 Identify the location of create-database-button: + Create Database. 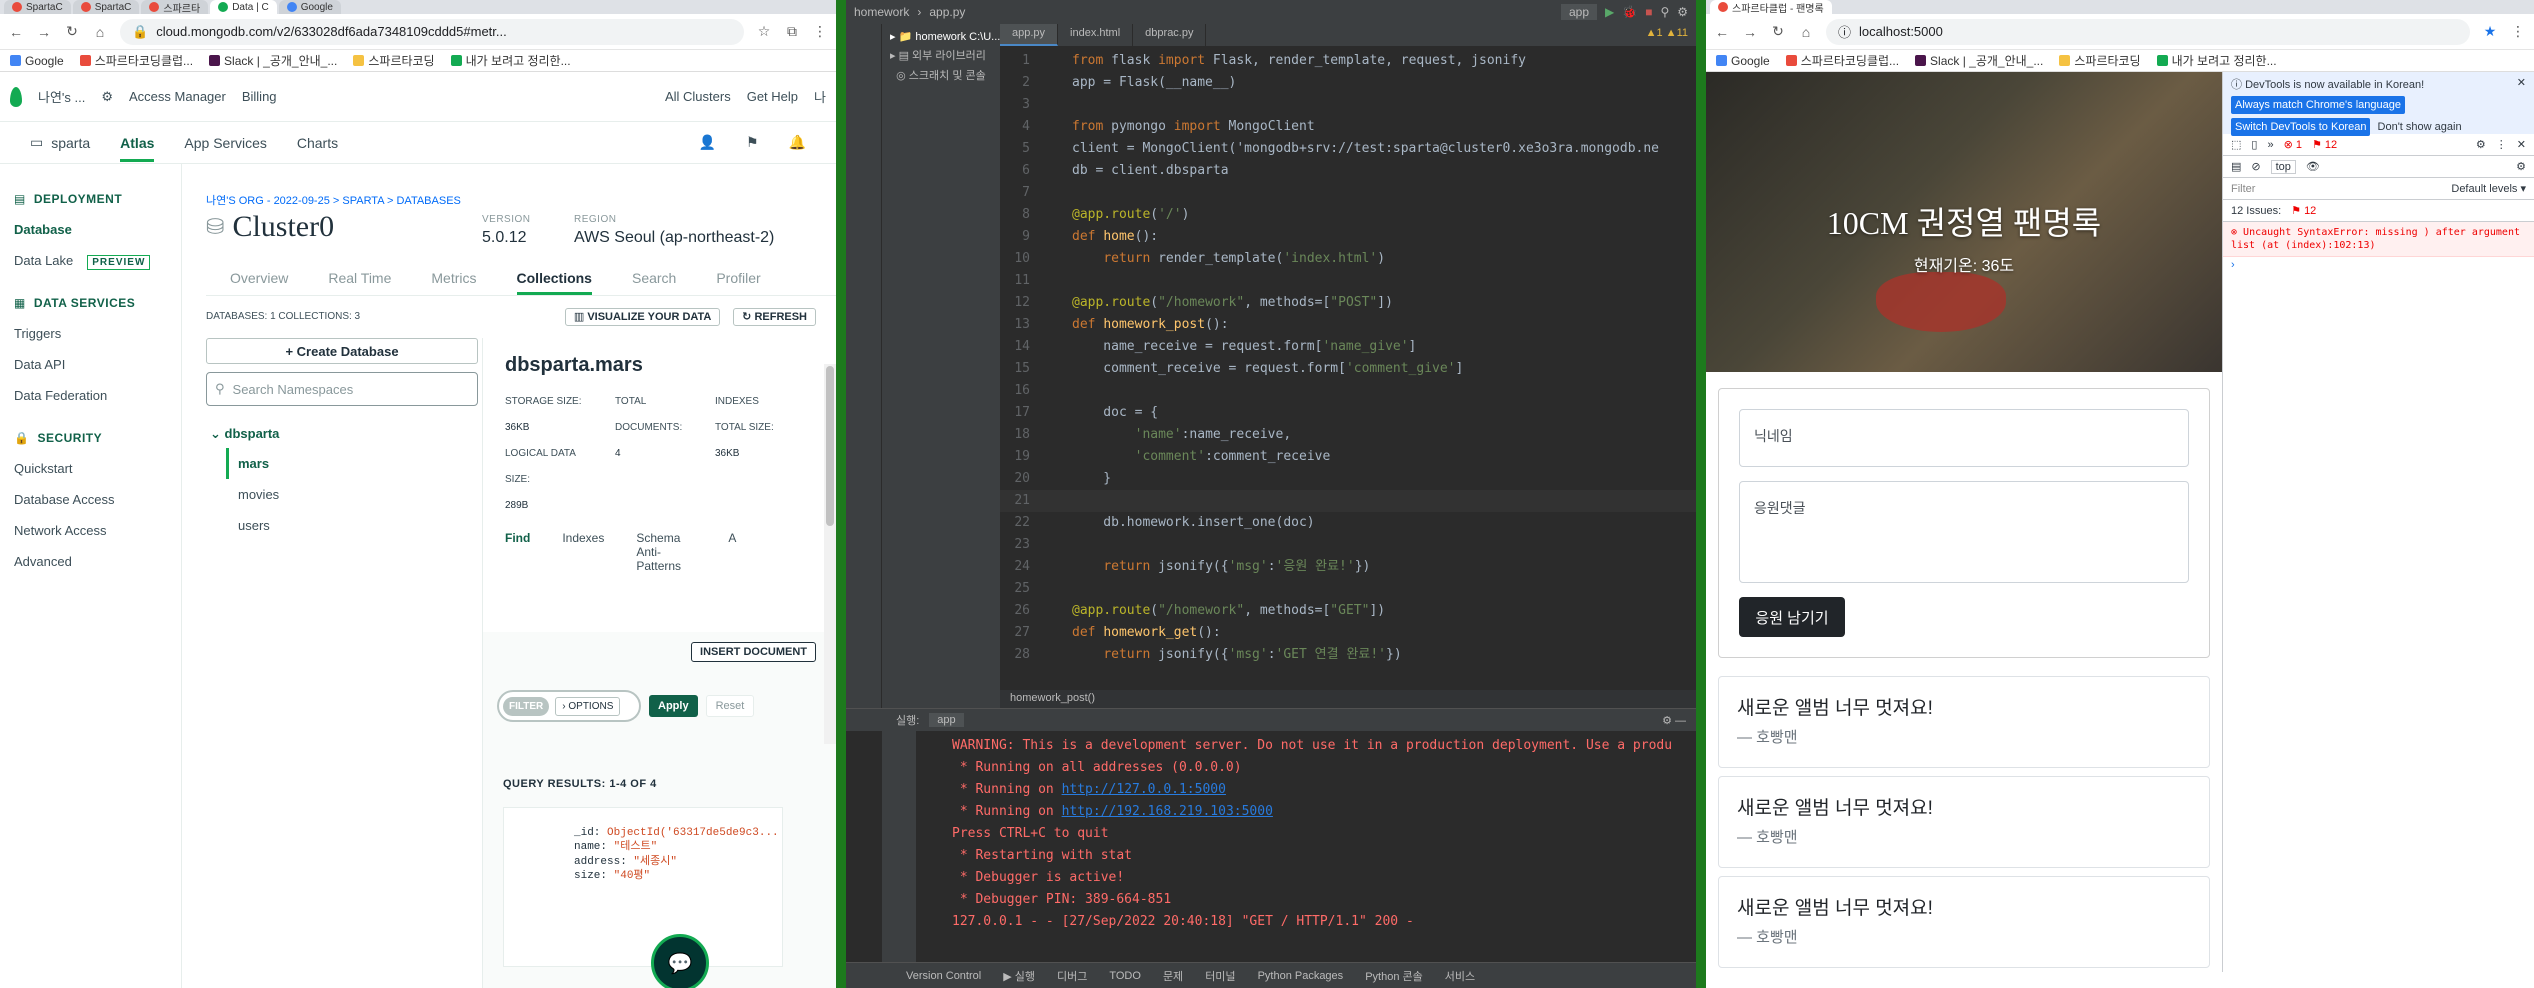
(342, 351).